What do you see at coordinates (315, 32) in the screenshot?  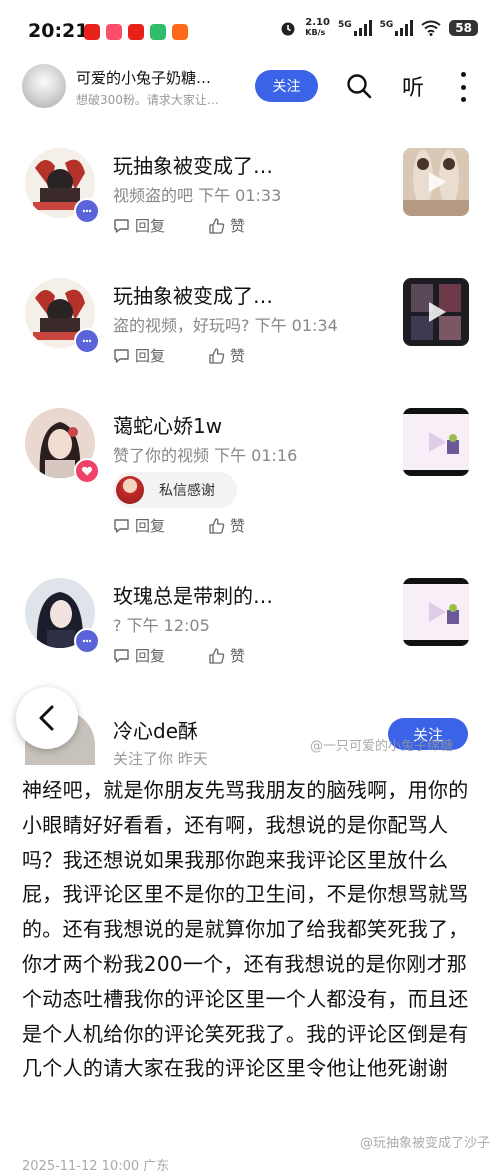 I see `net-speed-unit: KB/s` at bounding box center [315, 32].